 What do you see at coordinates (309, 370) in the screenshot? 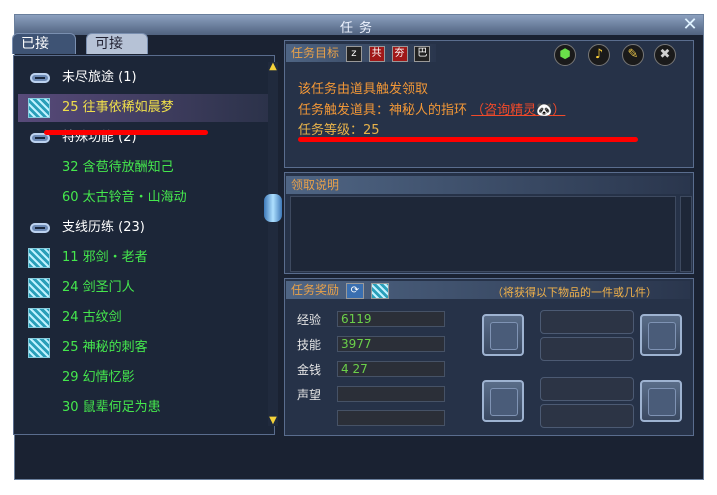
I see `reward-label-money: 金钱` at bounding box center [309, 370].